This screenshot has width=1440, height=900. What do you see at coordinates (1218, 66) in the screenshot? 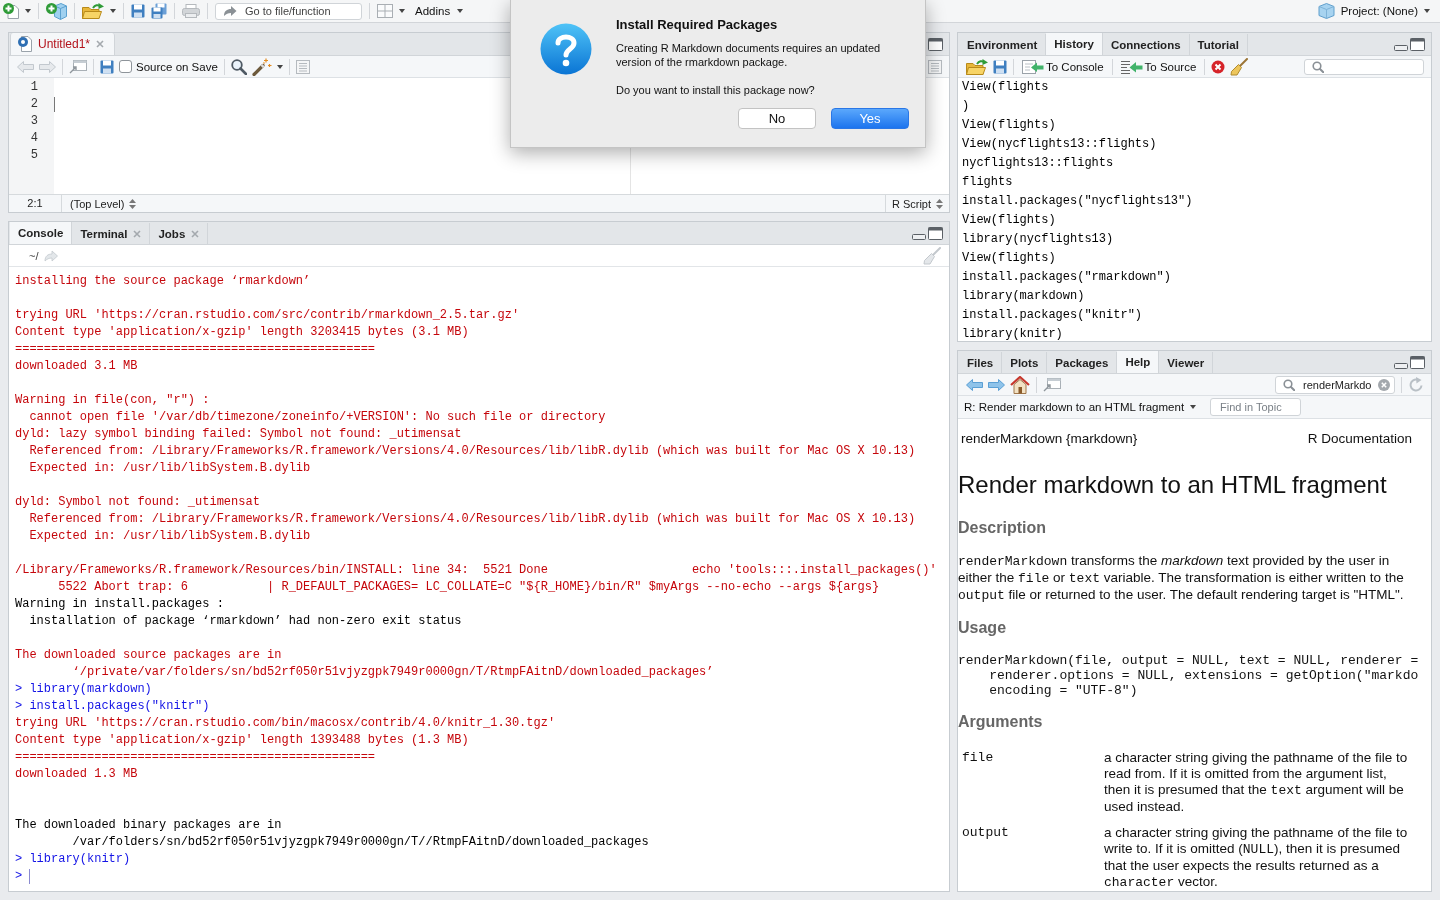
I see `delete-icon` at bounding box center [1218, 66].